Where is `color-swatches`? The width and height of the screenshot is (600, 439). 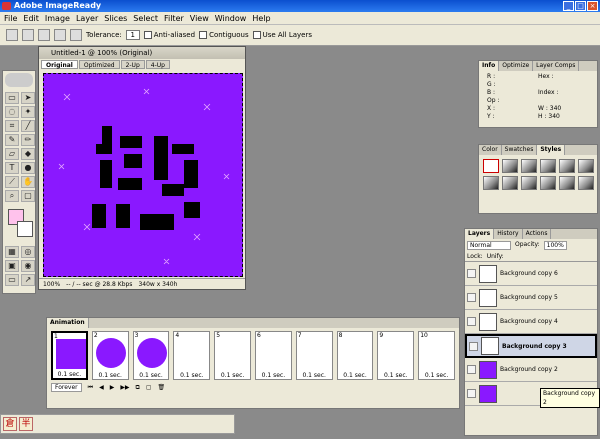 color-swatches is located at coordinates (19, 224).